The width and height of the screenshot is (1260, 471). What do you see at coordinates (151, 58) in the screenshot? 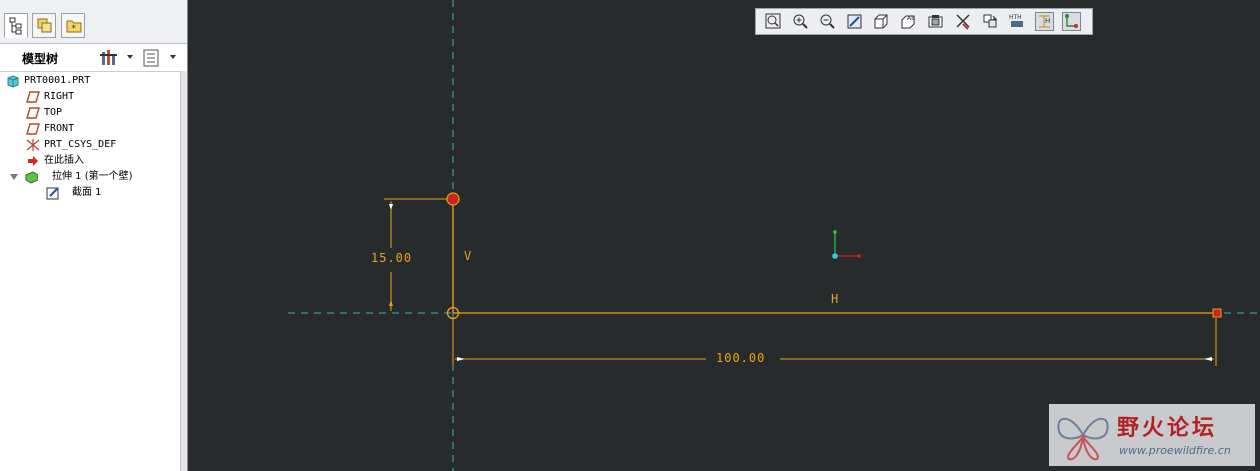
I see `tree-show-icon` at bounding box center [151, 58].